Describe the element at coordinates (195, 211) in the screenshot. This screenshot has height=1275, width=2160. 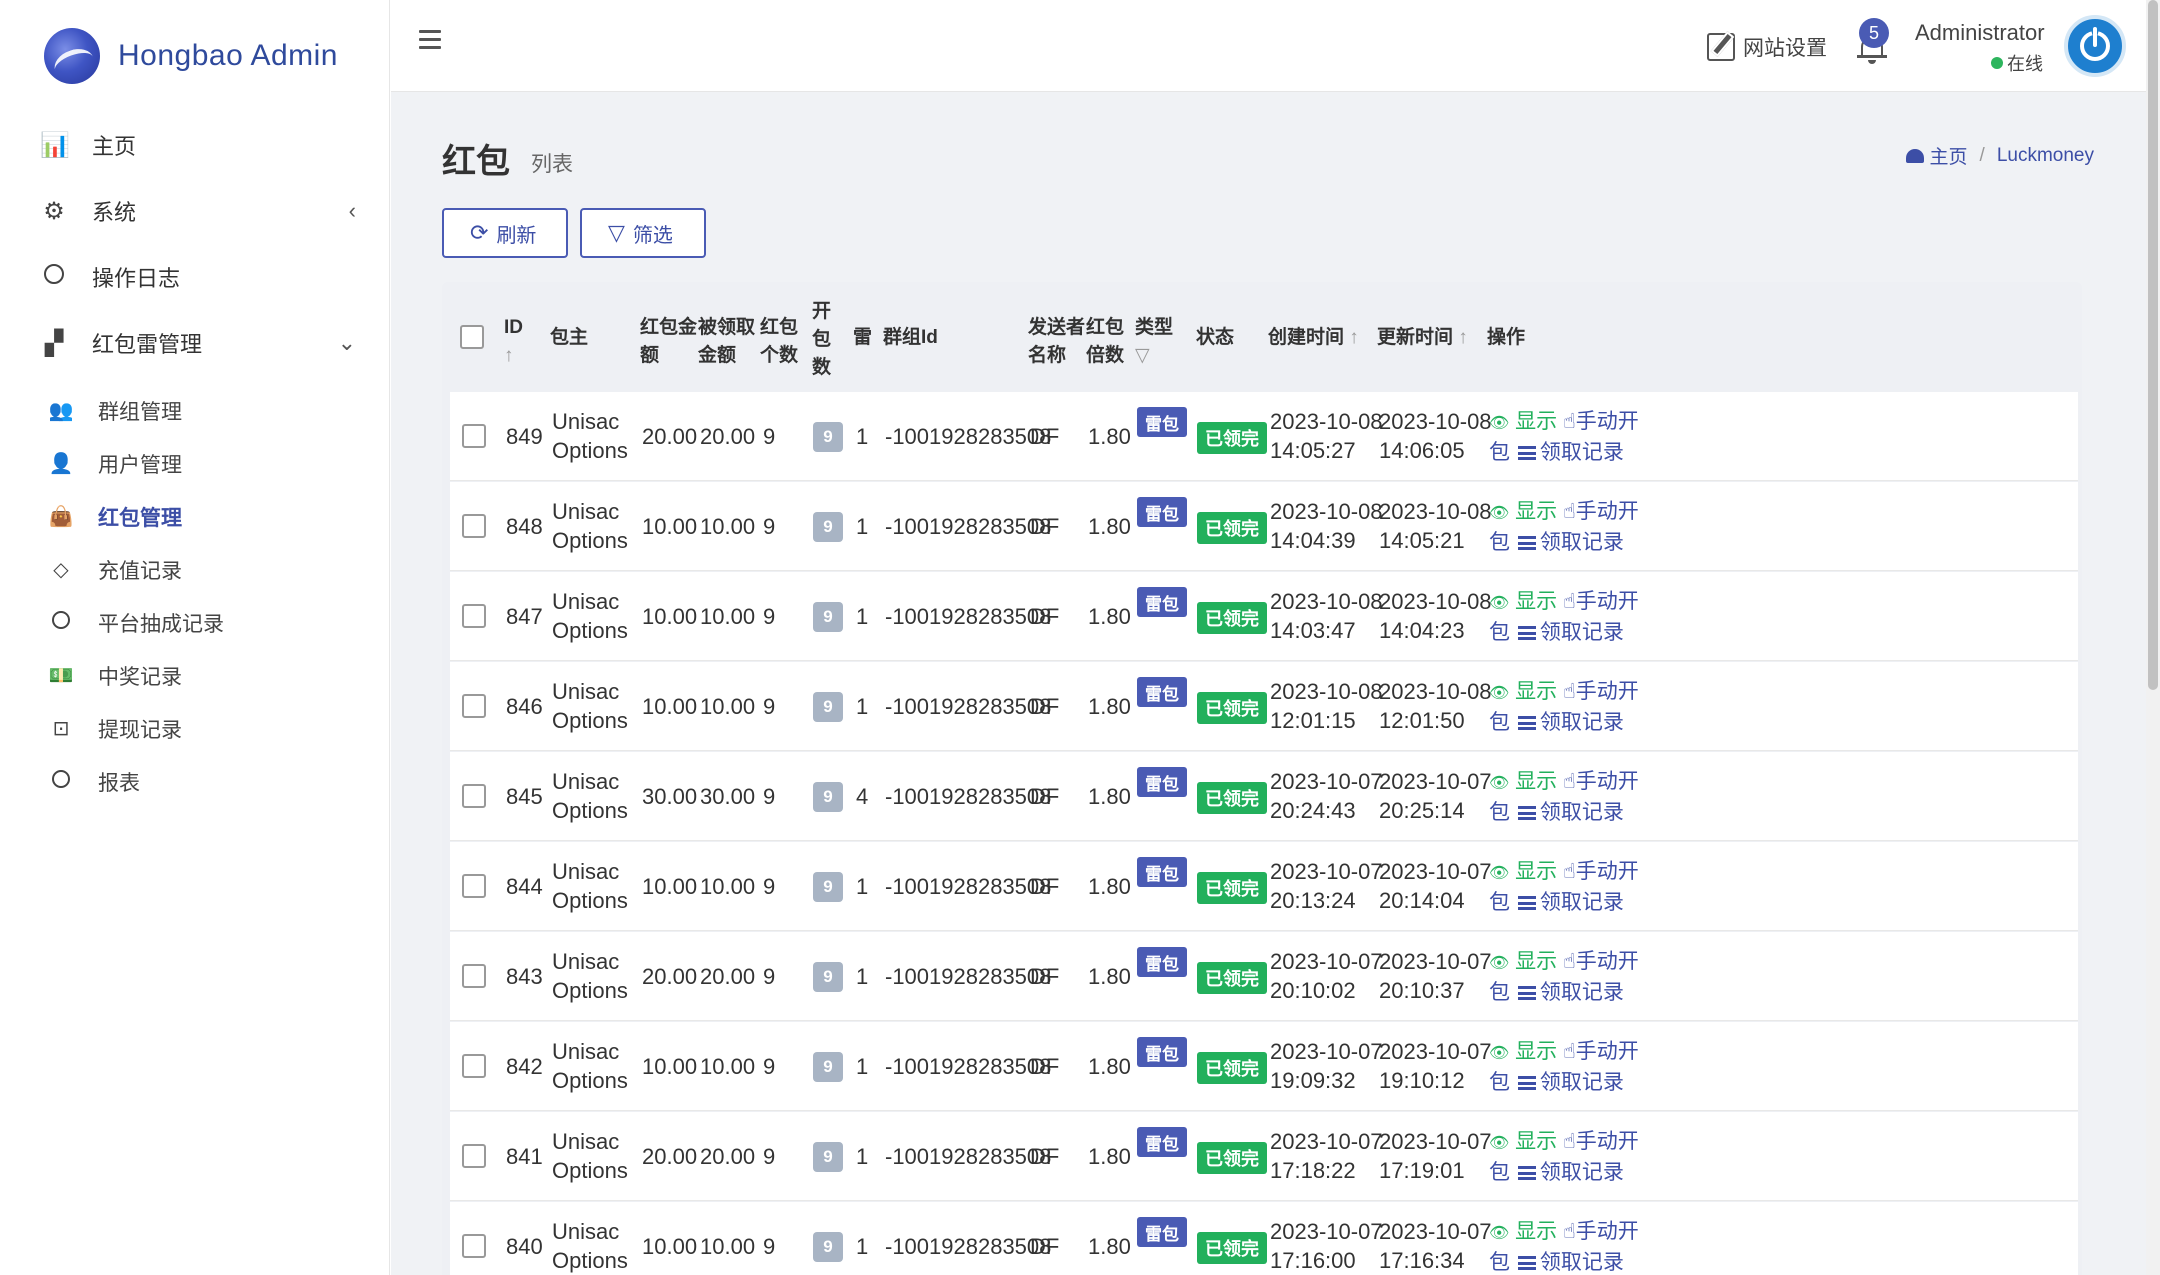
I see `sidebar-item-system: ⚙ 系统 ‹` at that location.